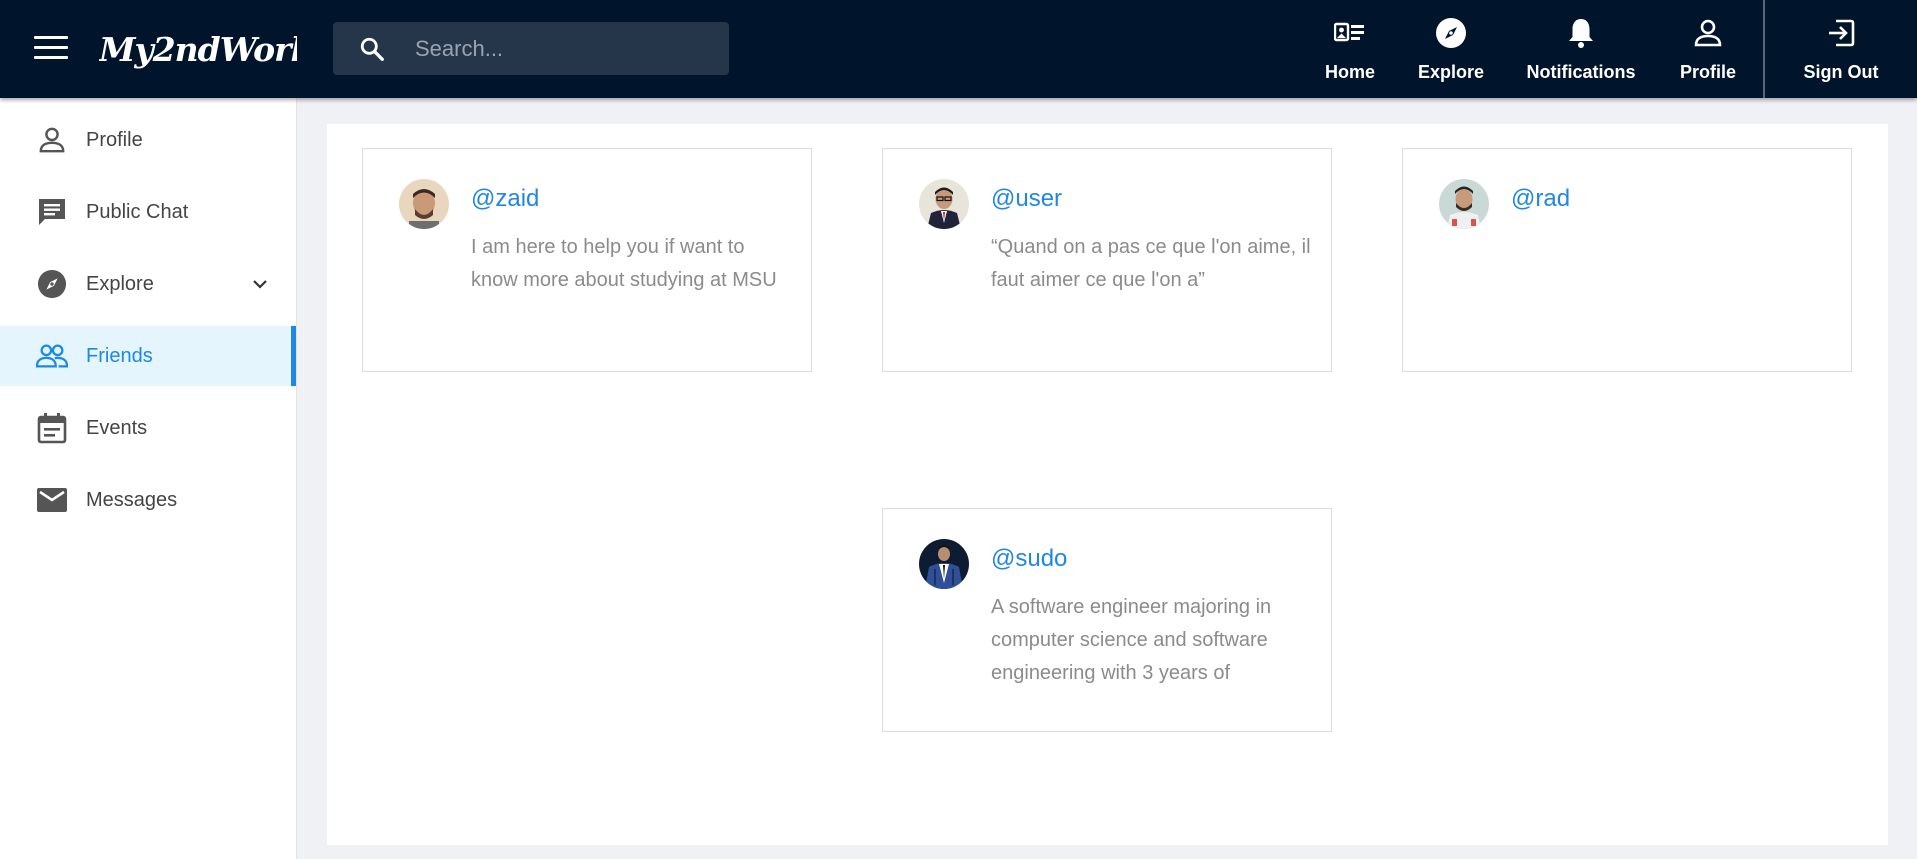 The width and height of the screenshot is (1917, 859). I want to click on home-card-icon, so click(1350, 33).